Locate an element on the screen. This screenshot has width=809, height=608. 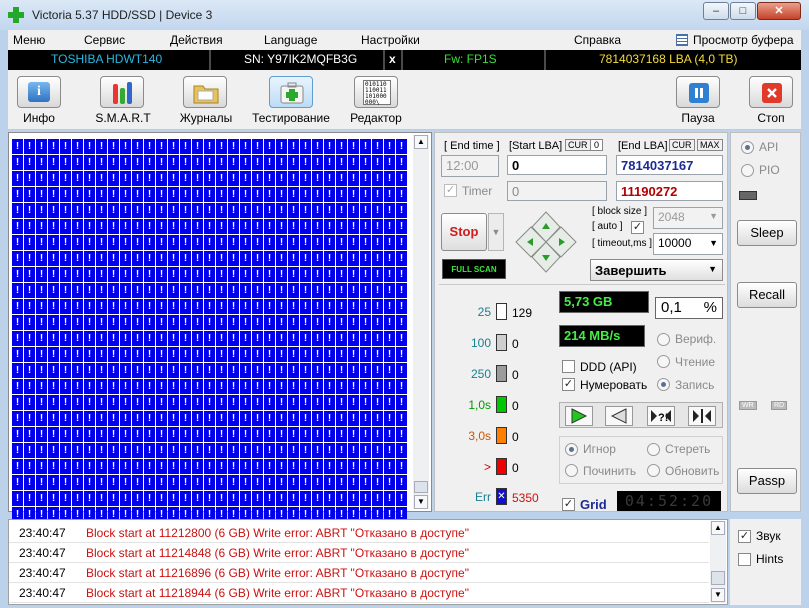
journals-button is located at coordinates (205, 92).